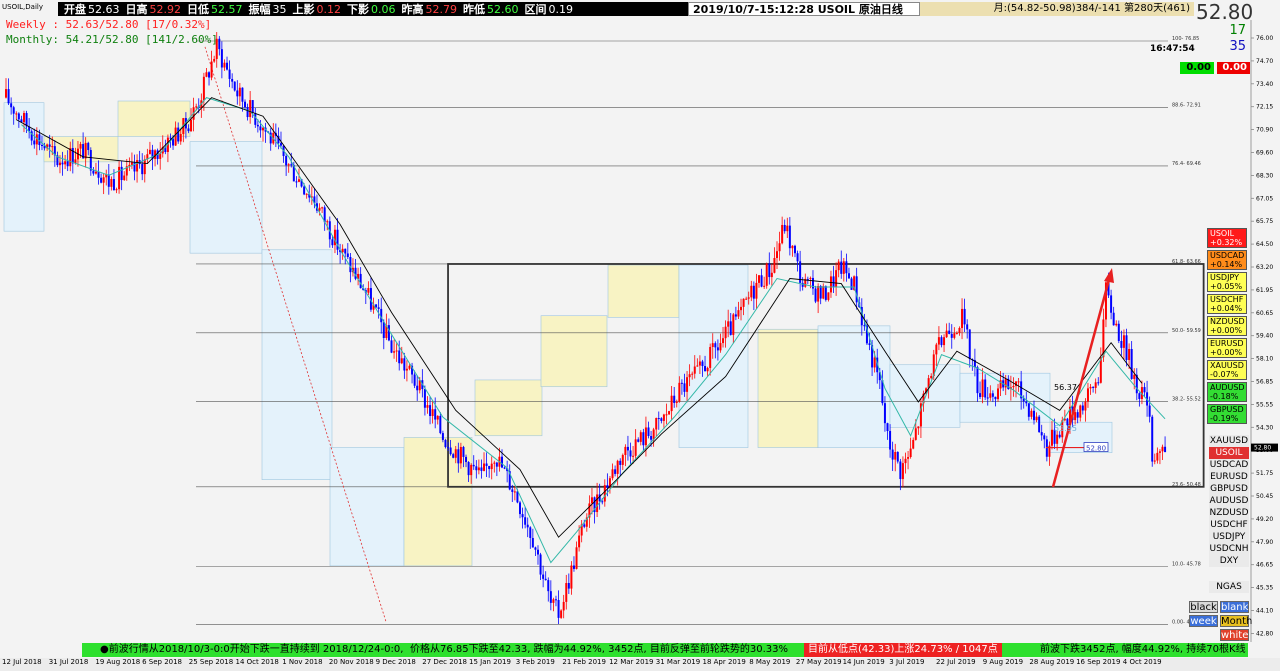 The width and height of the screenshot is (1280, 671). I want to click on mode-blank-button: blank, so click(1234, 607).